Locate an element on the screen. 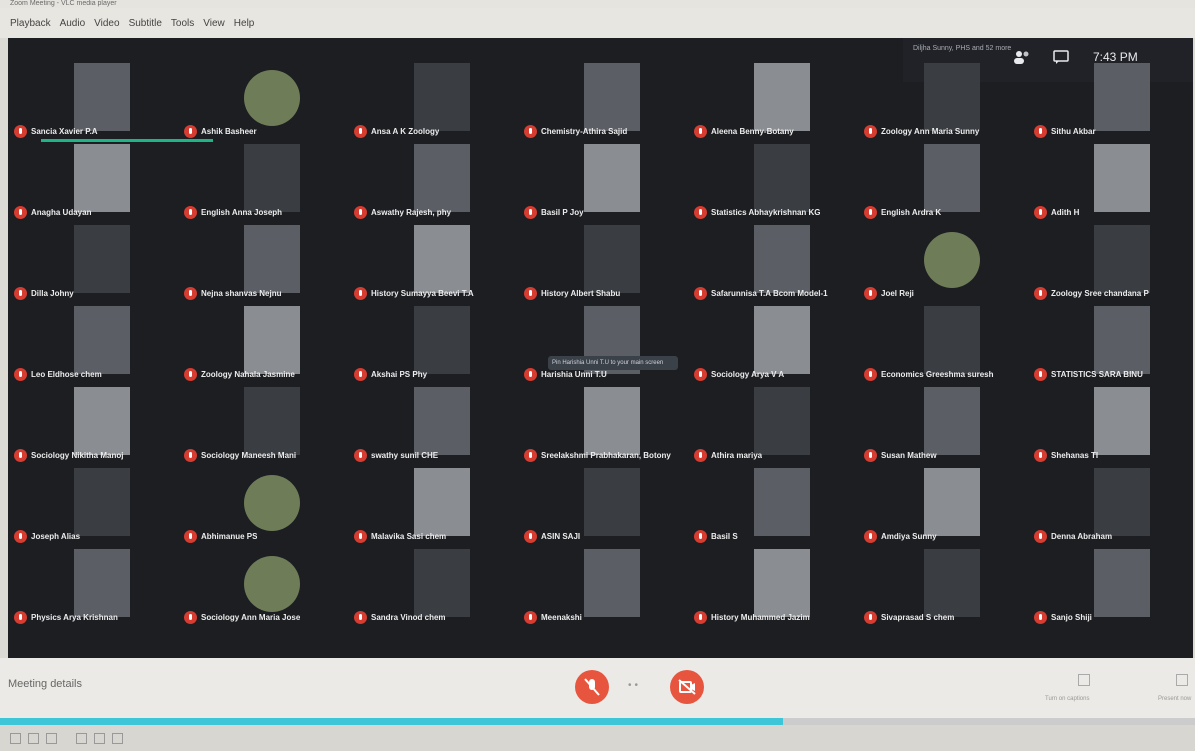 This screenshot has width=1195, height=751. nameplate: STATISTICS SARA BINU is located at coordinates (1113, 374).